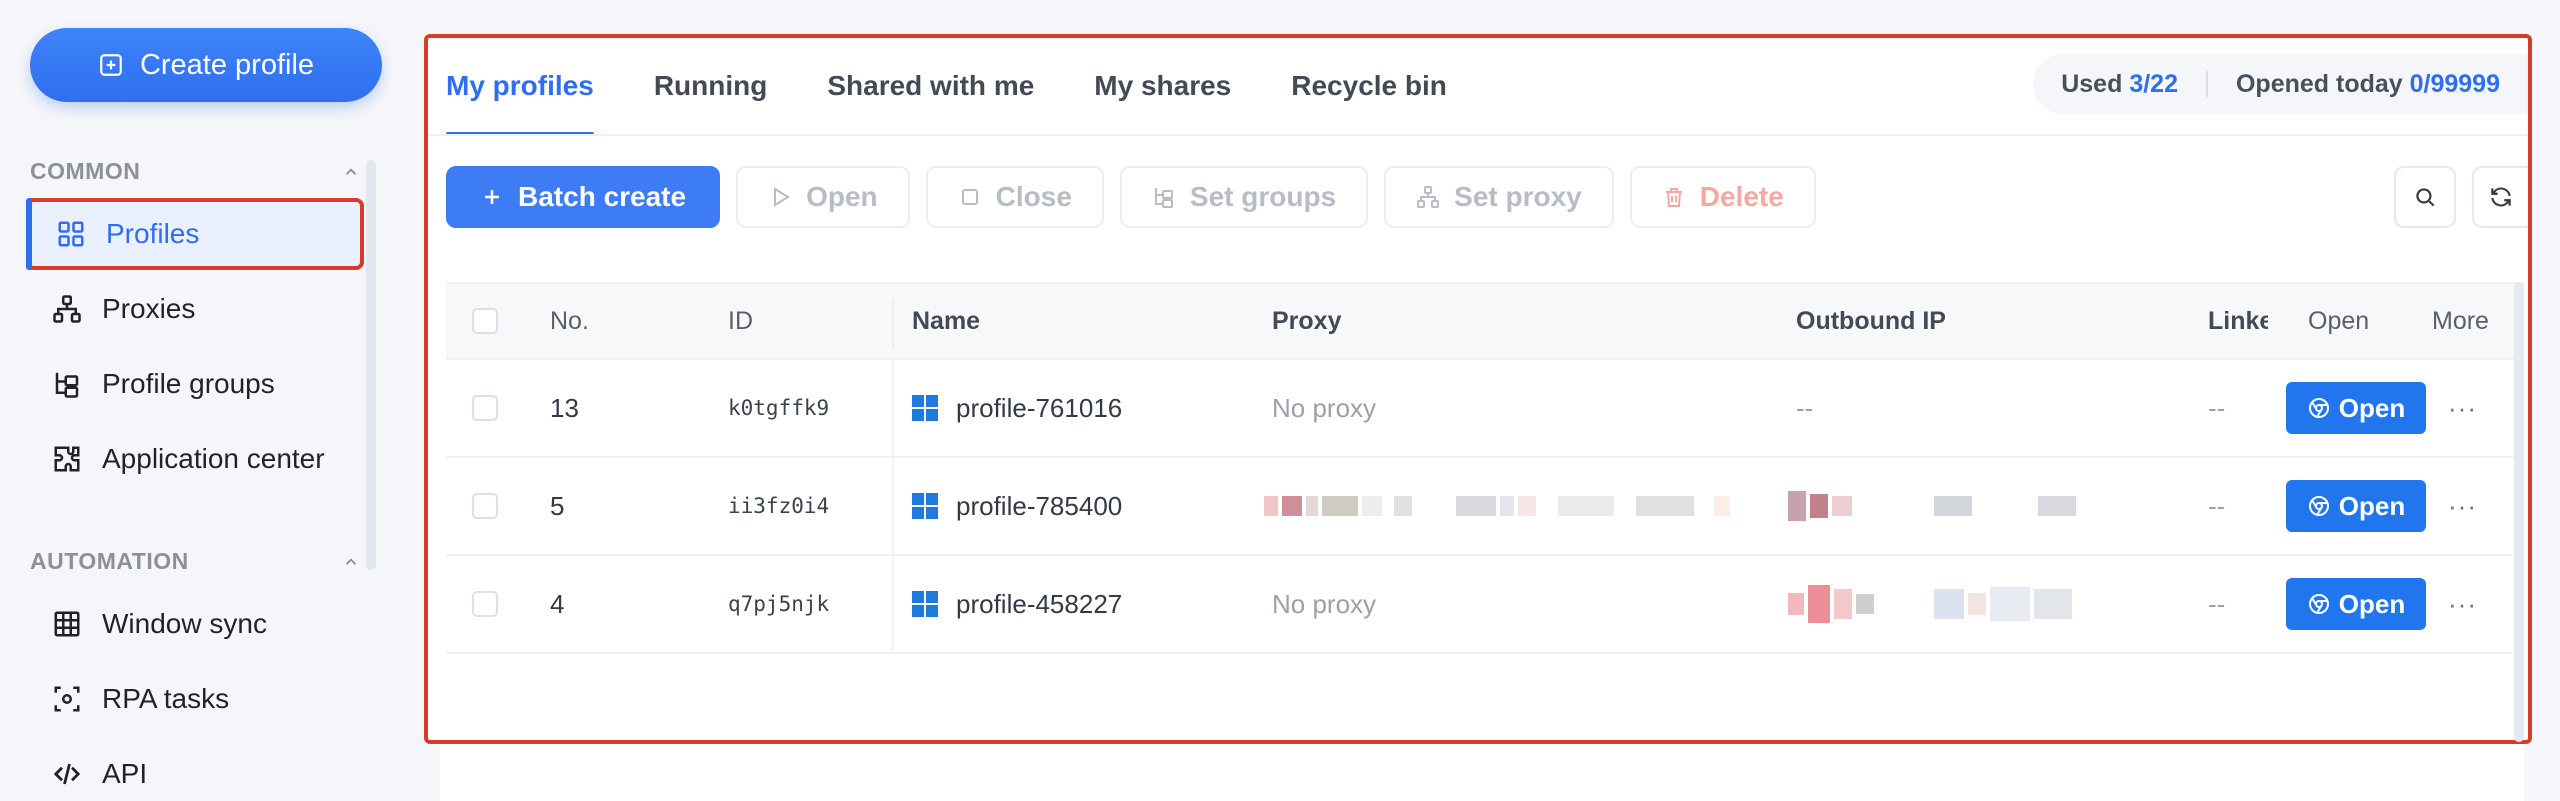  I want to click on usage-opened-today: Opened today 0/99999, so click(2367, 83).